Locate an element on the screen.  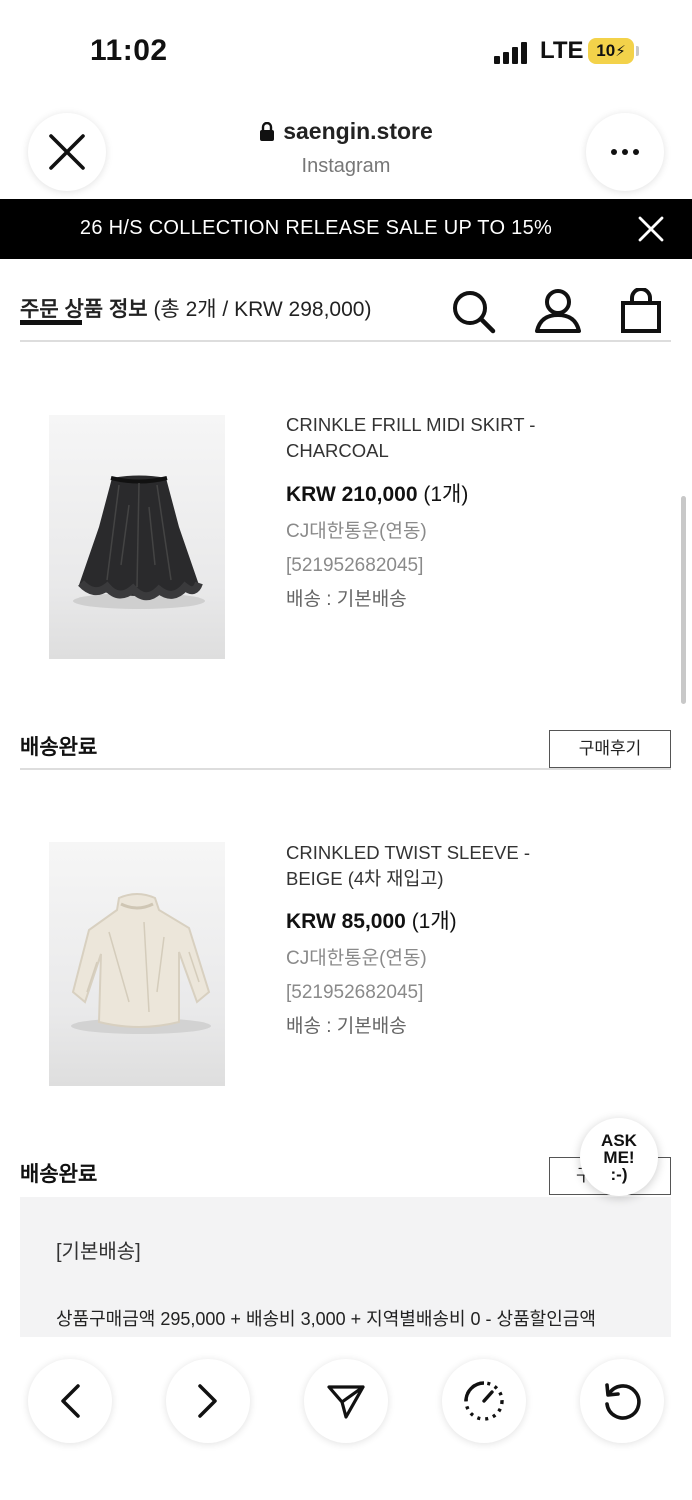
product-name: CRINKLED TWIST SLEEVE - BEIGE (4차 재입고) is located at coordinates (431, 866).